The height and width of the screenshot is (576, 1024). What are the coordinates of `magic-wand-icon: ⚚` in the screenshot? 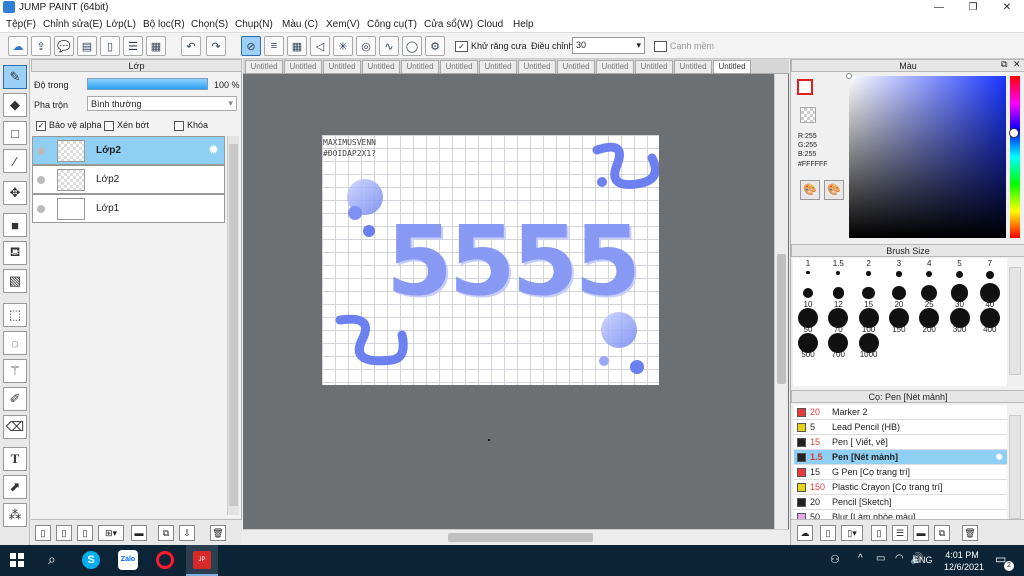 It's located at (15, 371).